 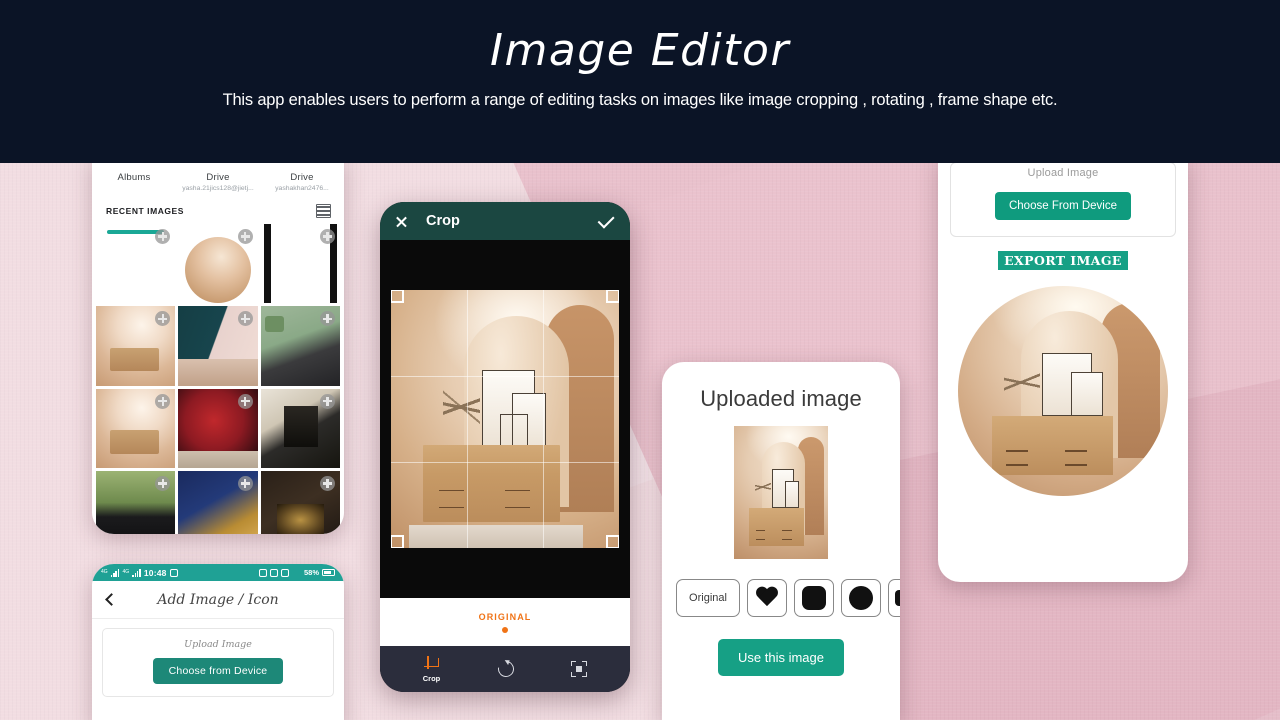 I want to click on uploaded-image-title: Uploaded image, so click(x=781, y=398).